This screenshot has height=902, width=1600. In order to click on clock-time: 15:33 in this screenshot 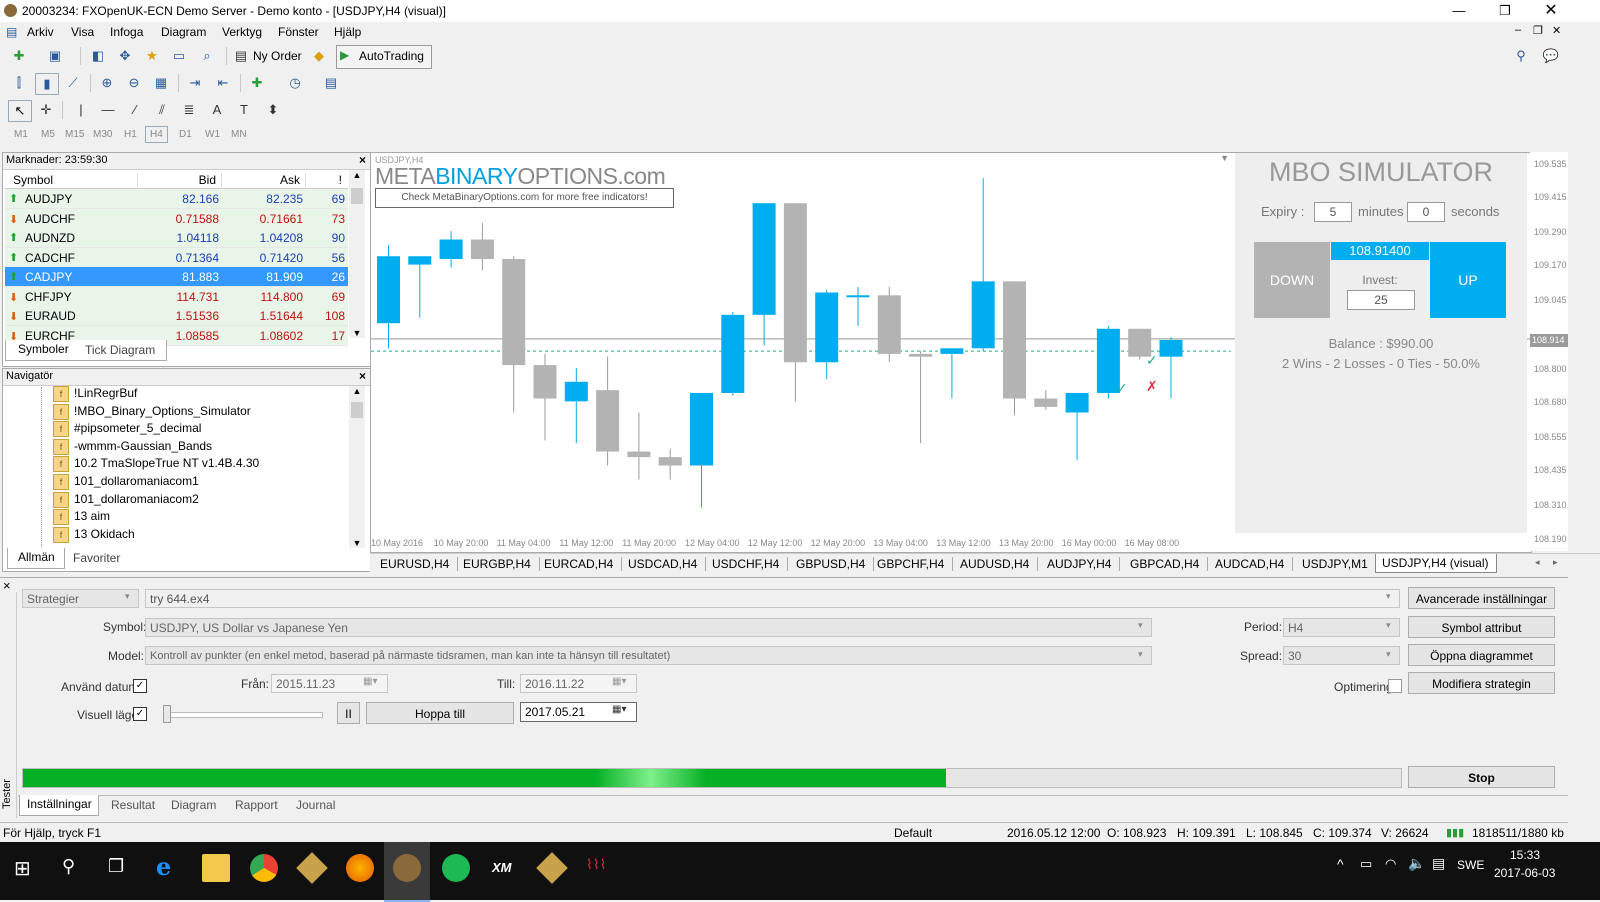, I will do `click(1525, 855)`.